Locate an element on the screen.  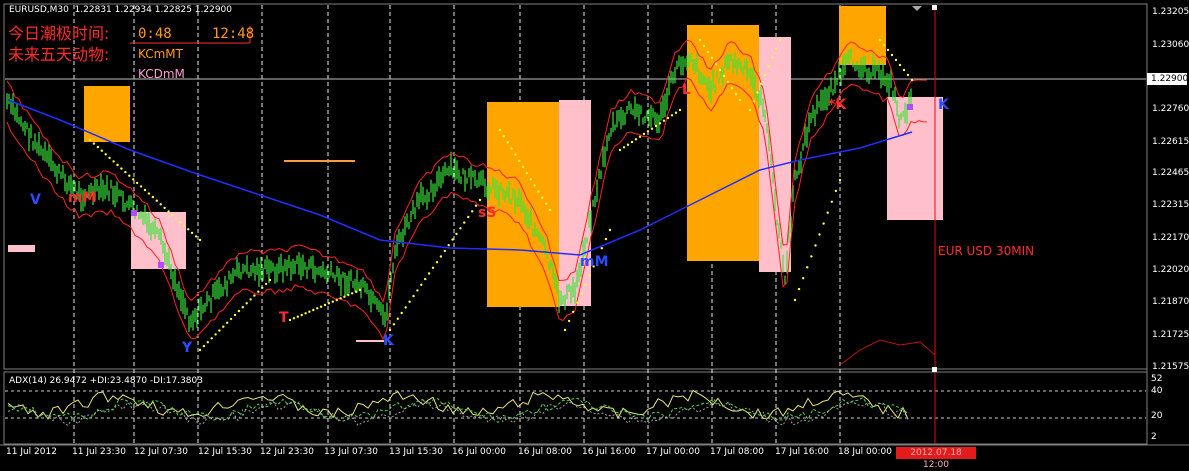
price-tick: 1.22315 is located at coordinates (1170, 205).